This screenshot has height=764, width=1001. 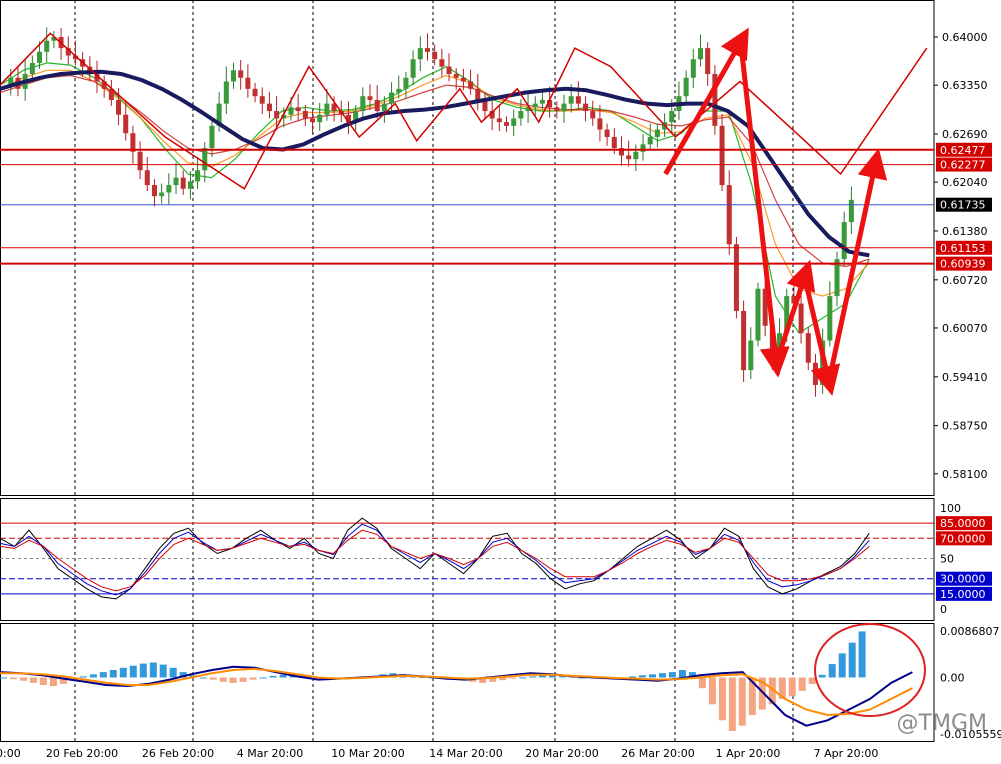 What do you see at coordinates (846, 753) in the screenshot?
I see `x-tick-label: 7 Apr 20:00` at bounding box center [846, 753].